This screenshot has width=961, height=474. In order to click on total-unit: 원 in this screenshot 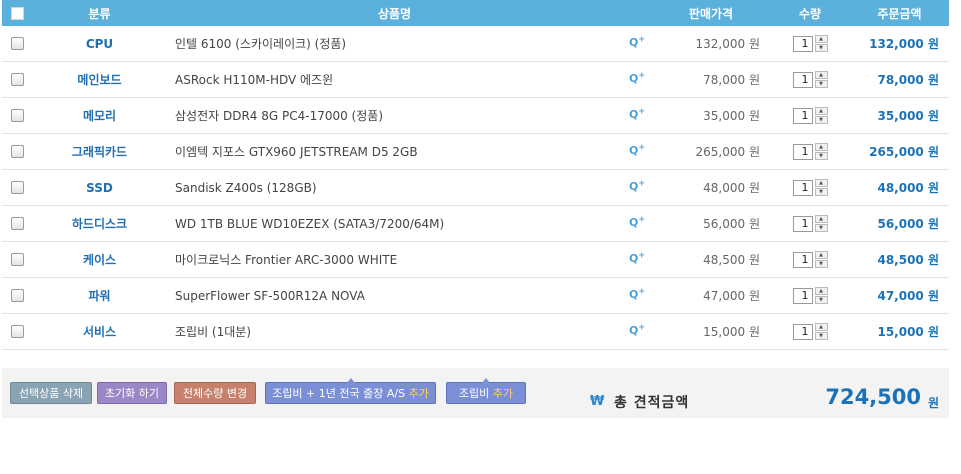, I will do `click(933, 403)`.